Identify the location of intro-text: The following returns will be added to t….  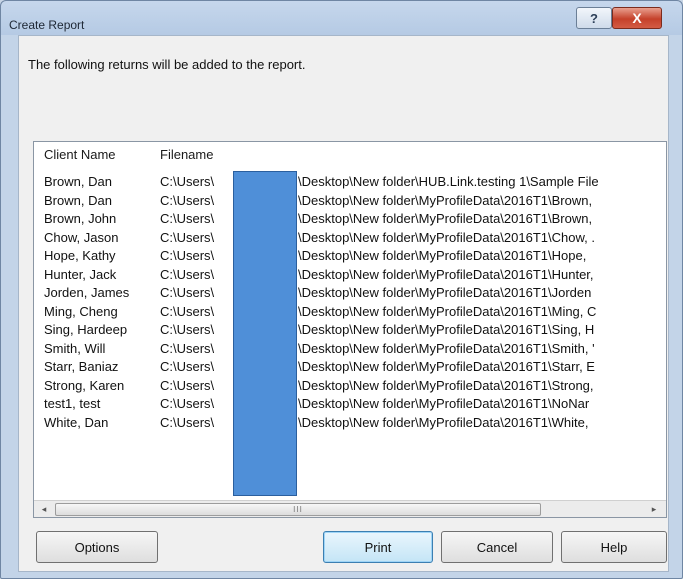
(167, 64).